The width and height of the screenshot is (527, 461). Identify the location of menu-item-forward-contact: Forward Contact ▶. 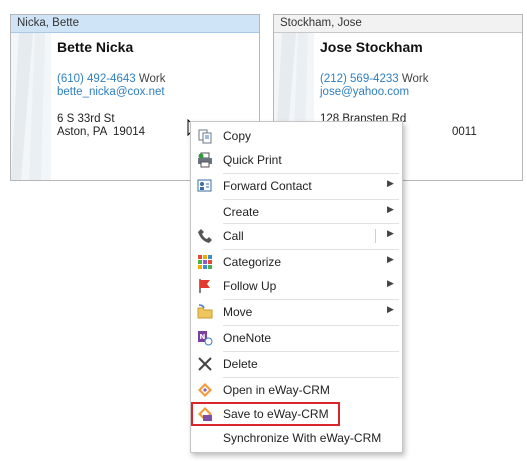
(296, 186).